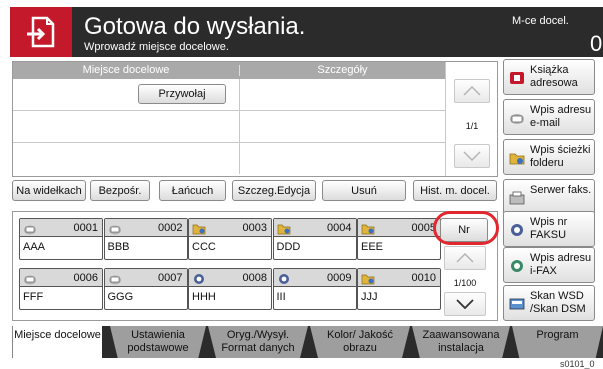  I want to click on address-entry-tile: 0009 III, so click(314, 289).